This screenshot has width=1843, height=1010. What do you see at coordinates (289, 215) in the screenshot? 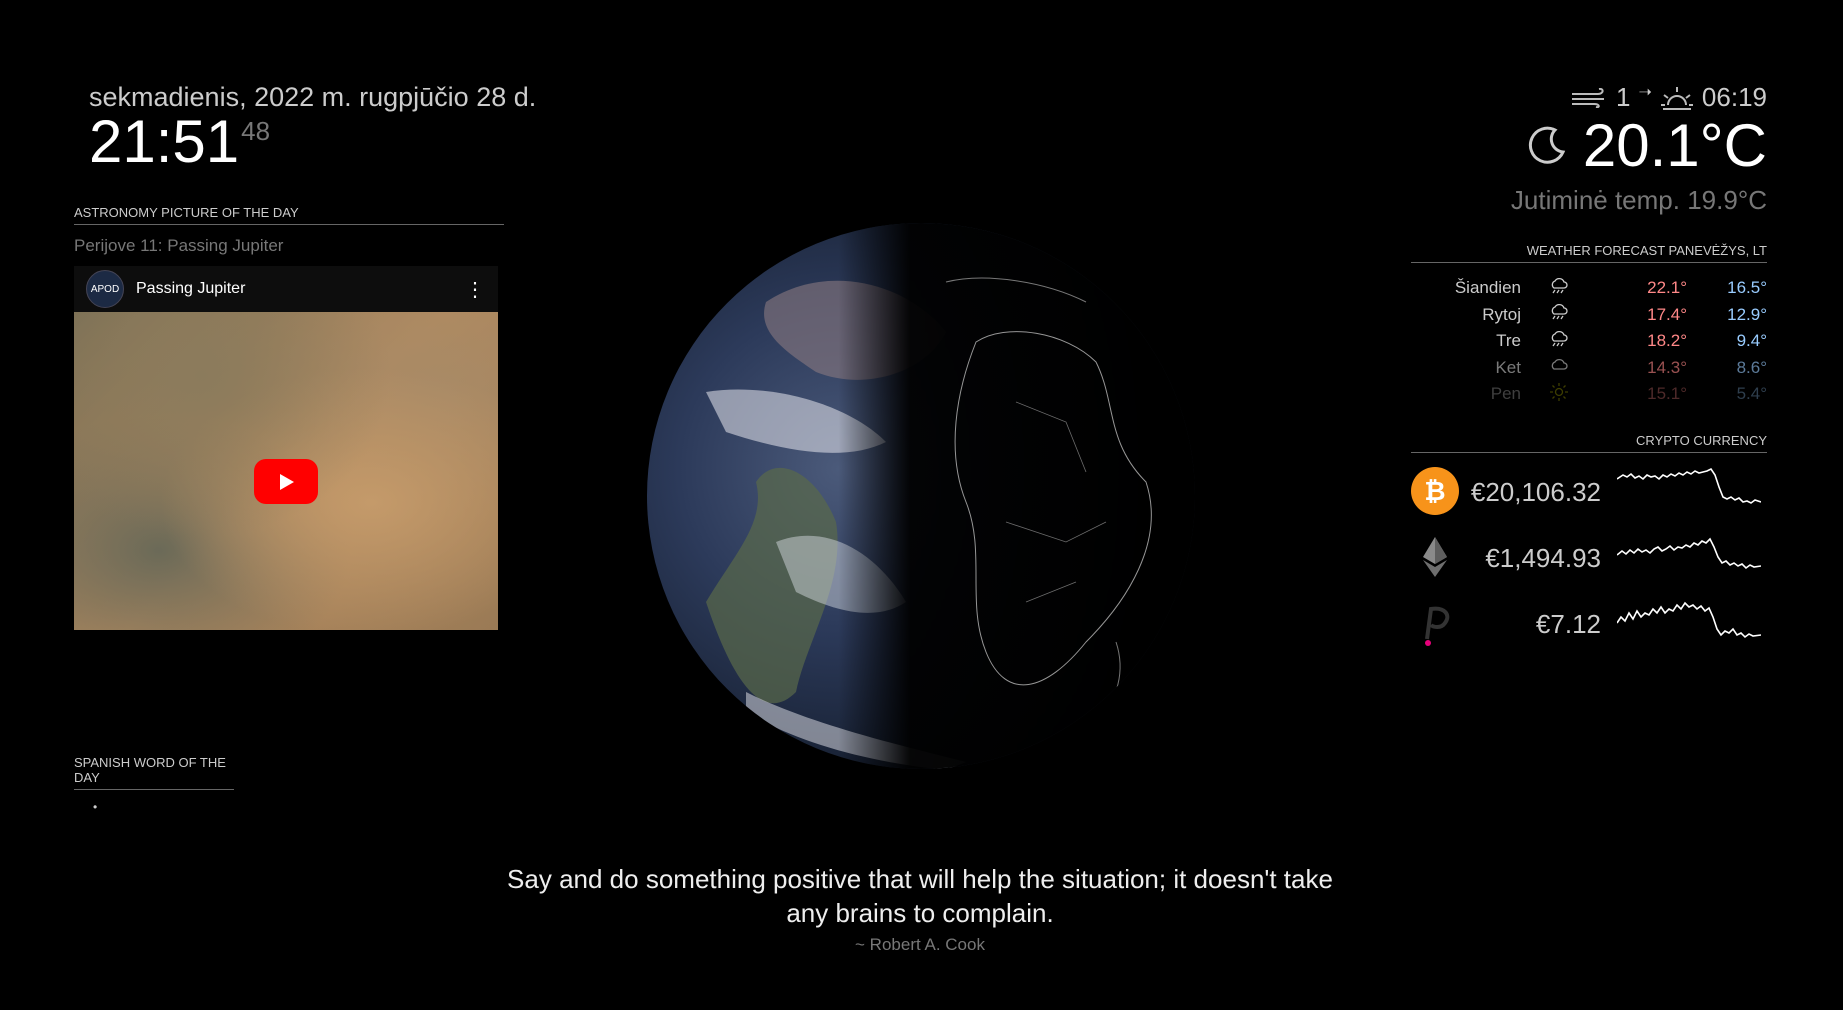
I see `apod-header: ASTRONOMY PICTURE OF THE DAY` at bounding box center [289, 215].